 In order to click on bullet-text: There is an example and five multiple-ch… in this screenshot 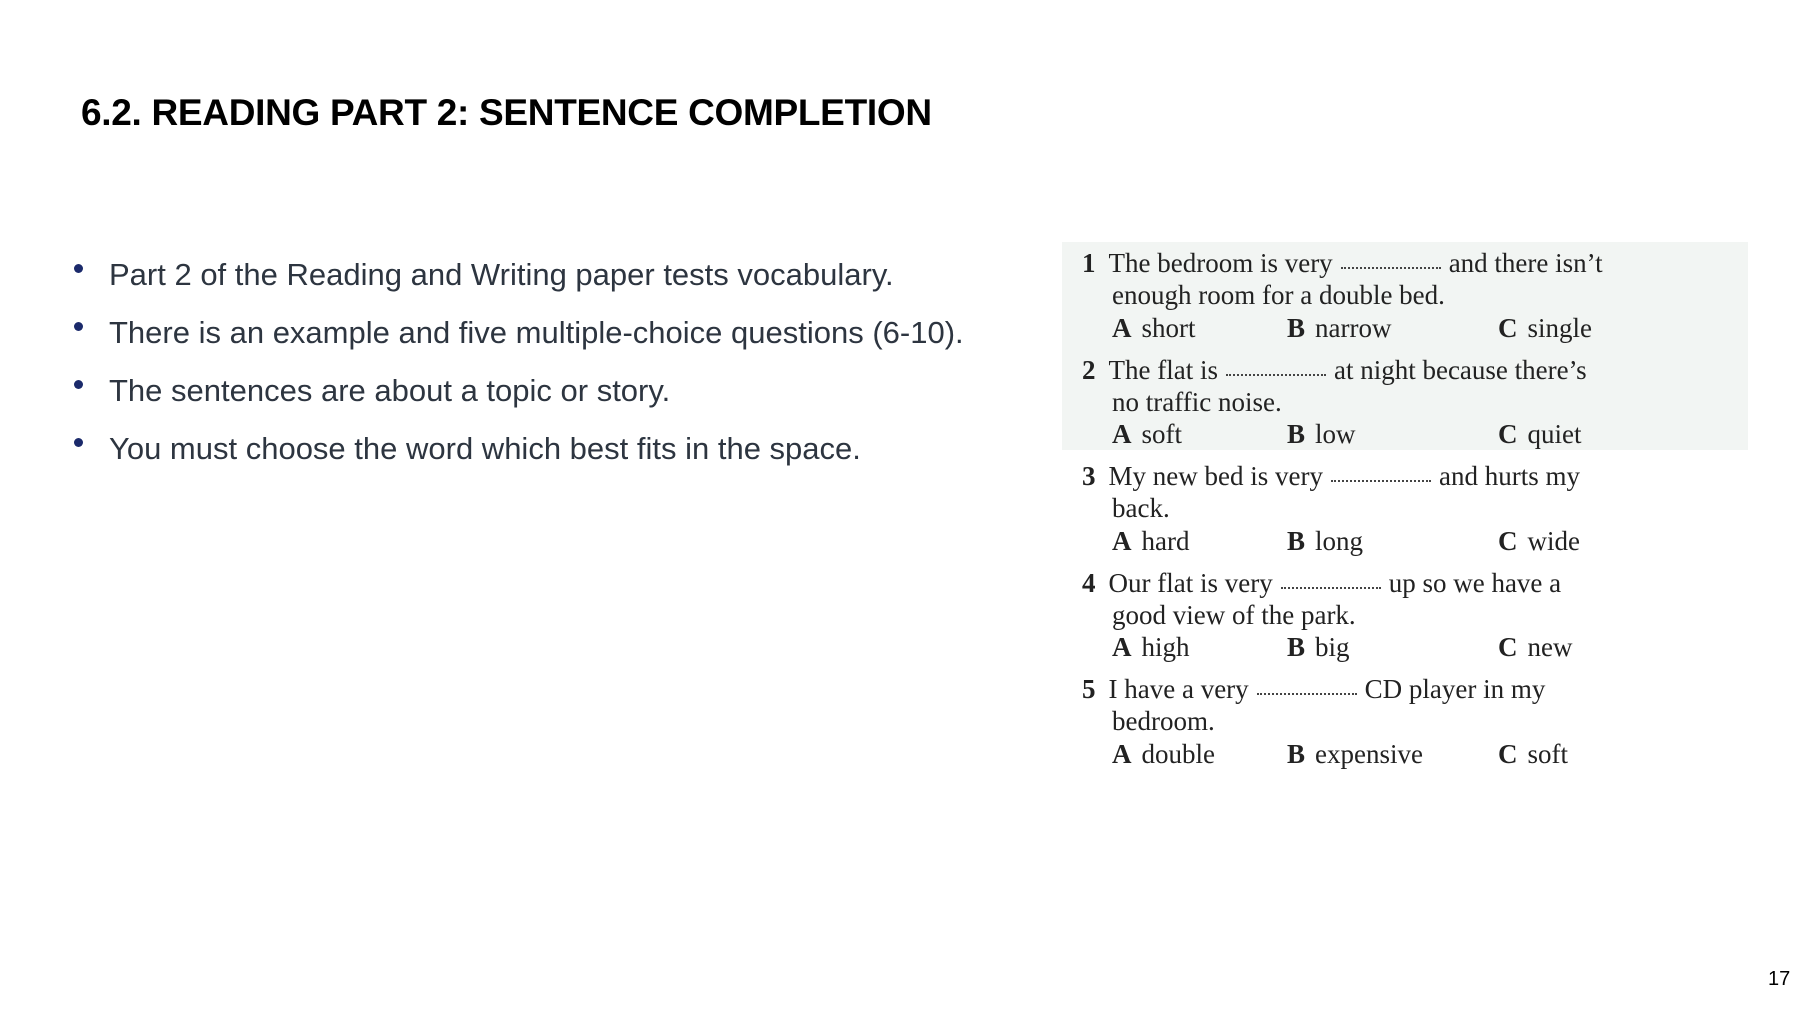, I will do `click(536, 332)`.